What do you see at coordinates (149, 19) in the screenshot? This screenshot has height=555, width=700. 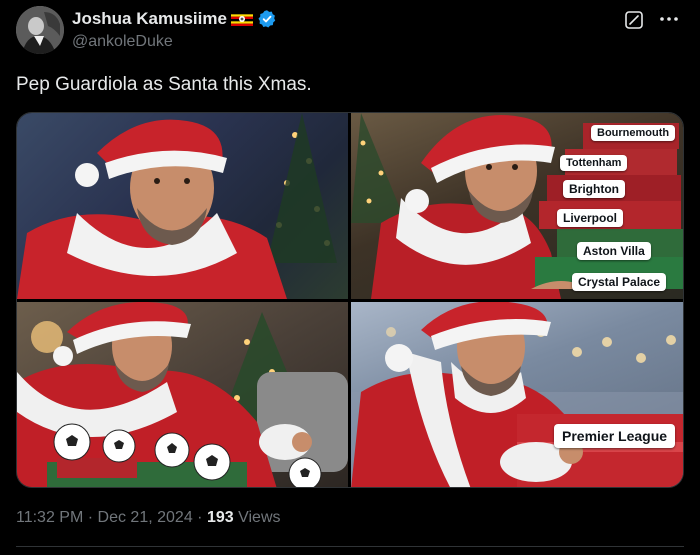 I see `author-display-name: Joshua Kamusiime` at bounding box center [149, 19].